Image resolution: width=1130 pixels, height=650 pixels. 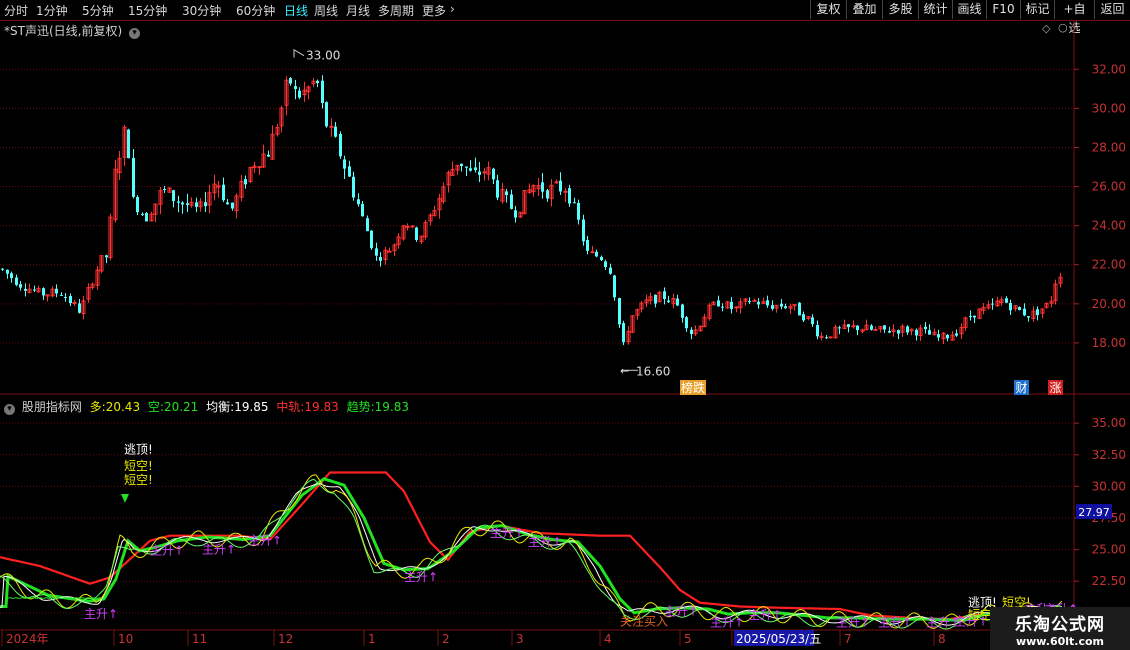 I want to click on main-y-tick-label: 22.00, so click(x=1109, y=265).